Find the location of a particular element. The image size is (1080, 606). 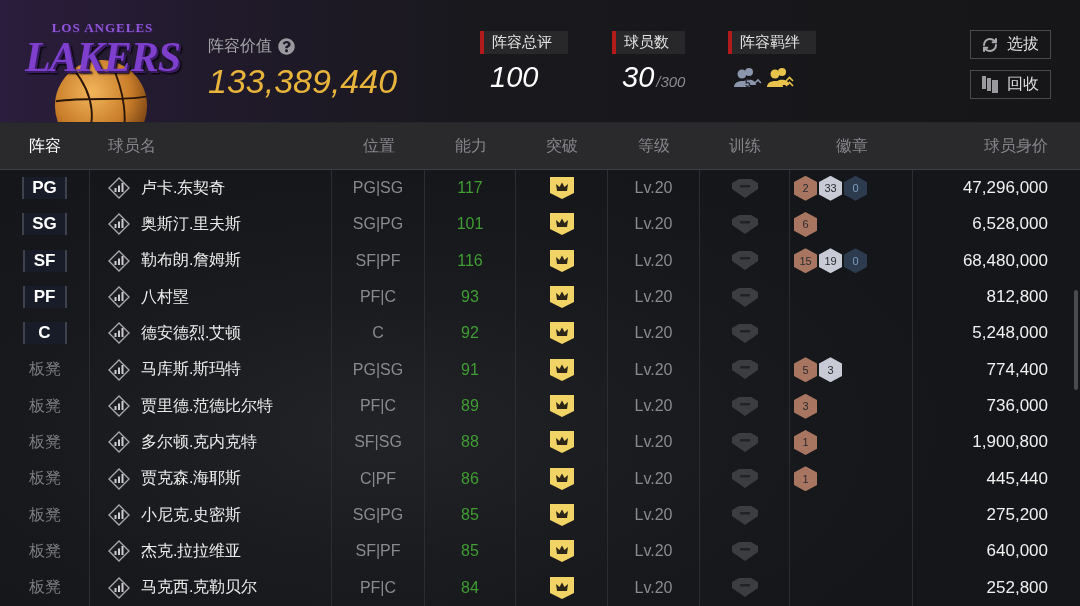

player-value: 47,296,000 is located at coordinates (1005, 188).